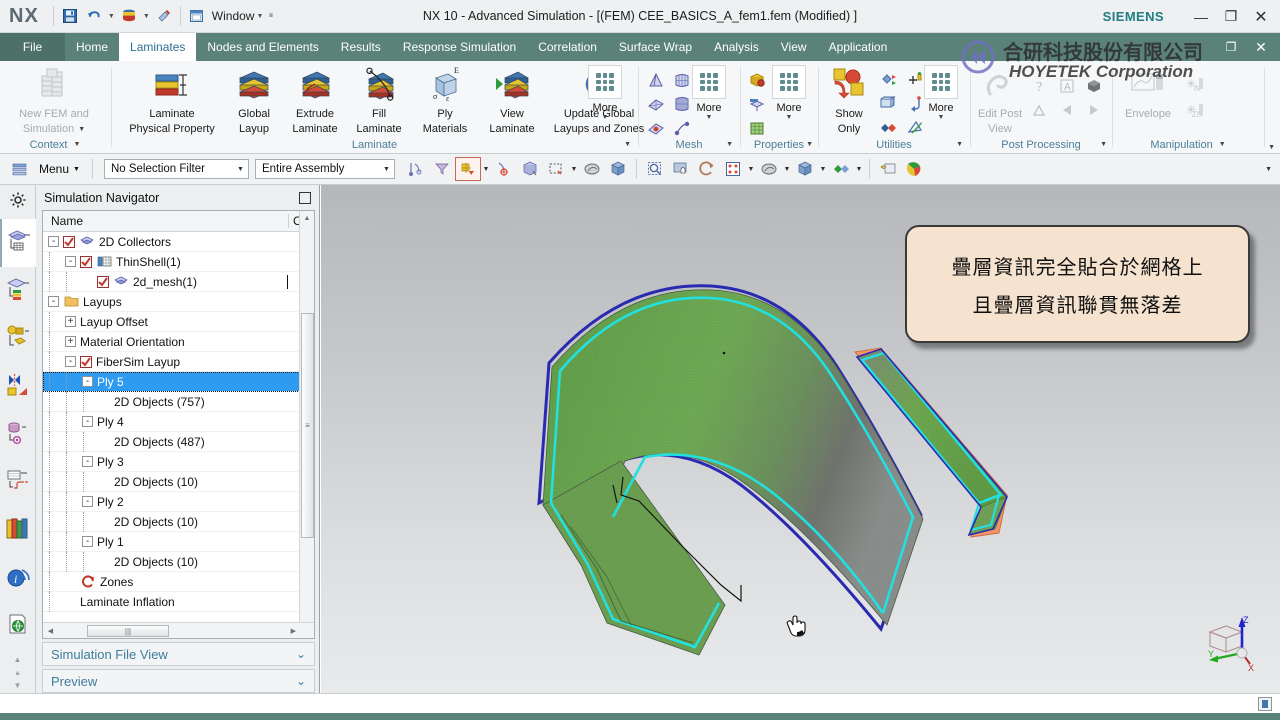 This screenshot has height=720, width=1280. I want to click on tree-row: - Ply 1, so click(178, 541).